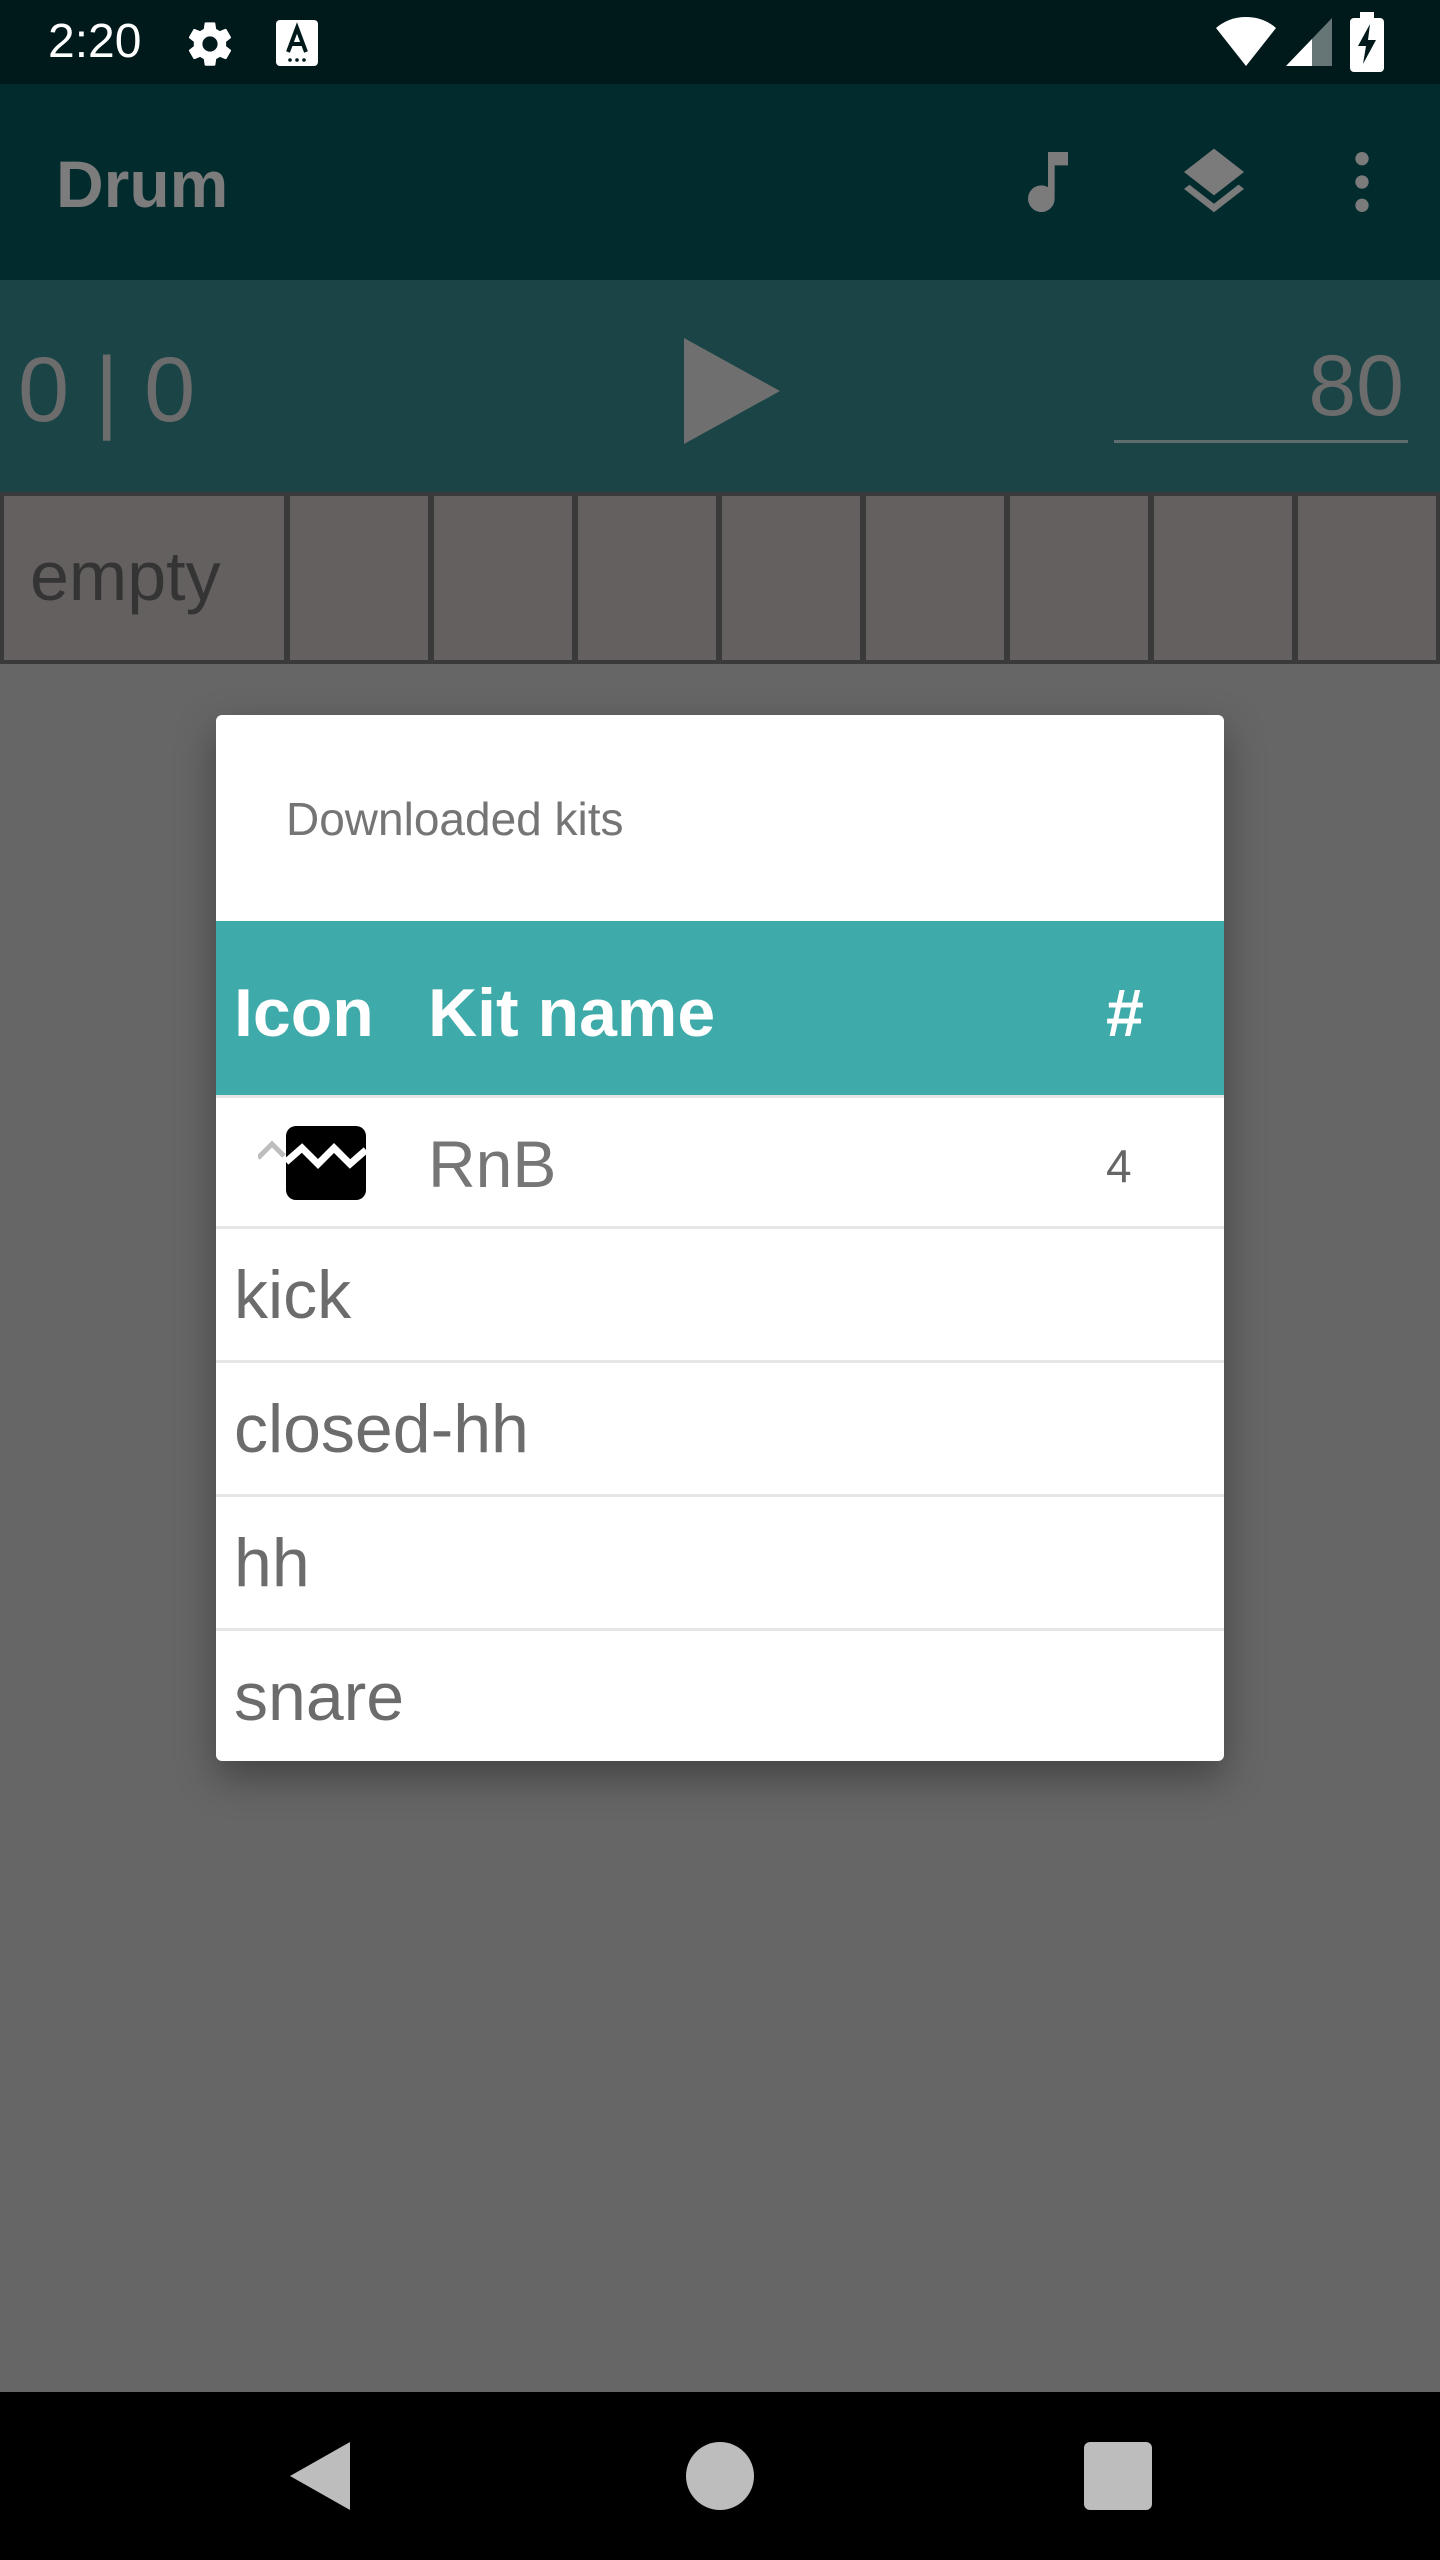  Describe the element at coordinates (720, 182) in the screenshot. I see `app-bar: Drum` at that location.